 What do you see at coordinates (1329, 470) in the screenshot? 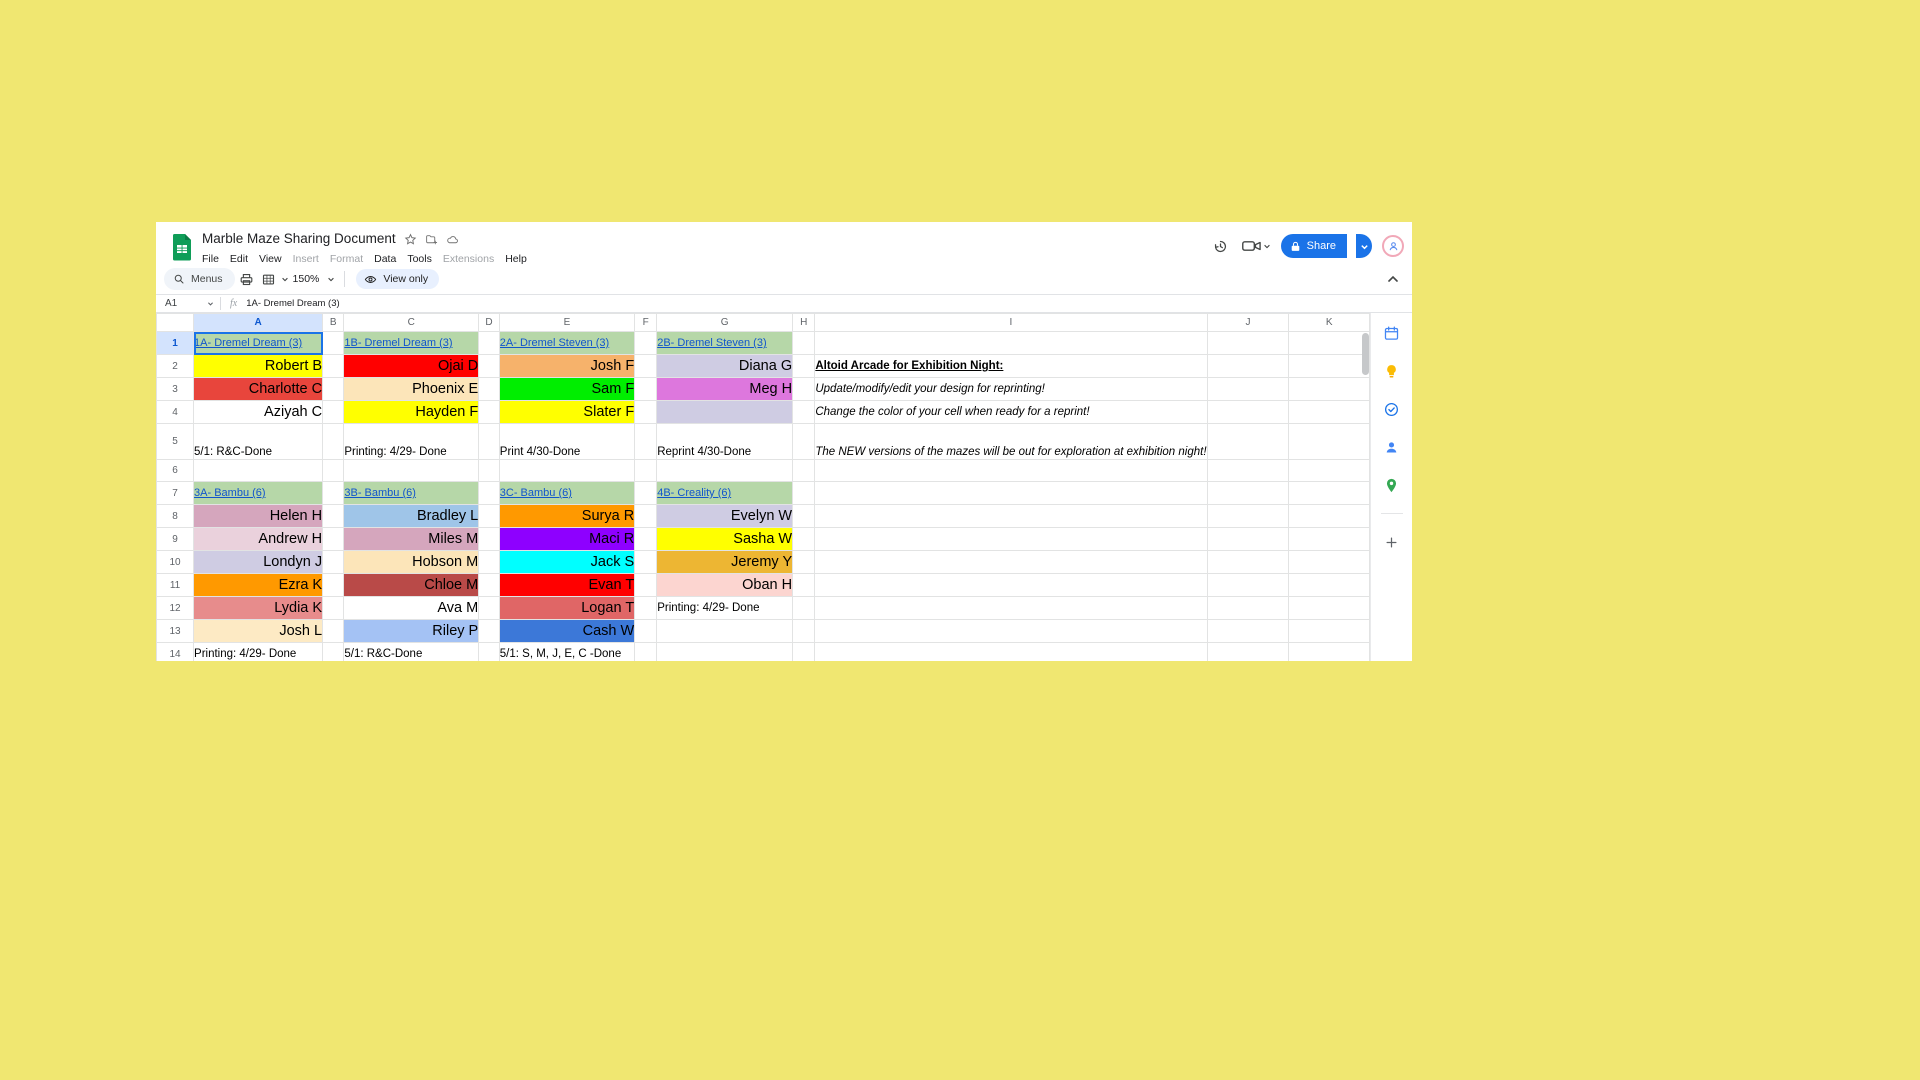
I see `cell-K6` at bounding box center [1329, 470].